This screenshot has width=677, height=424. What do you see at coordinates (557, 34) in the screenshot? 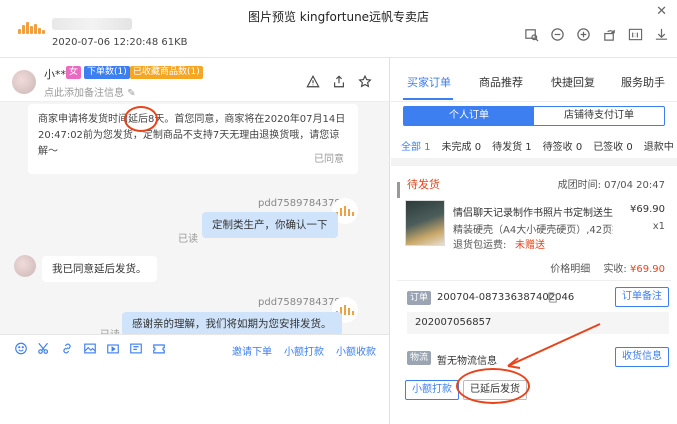
I see `zoom-out-icon` at bounding box center [557, 34].